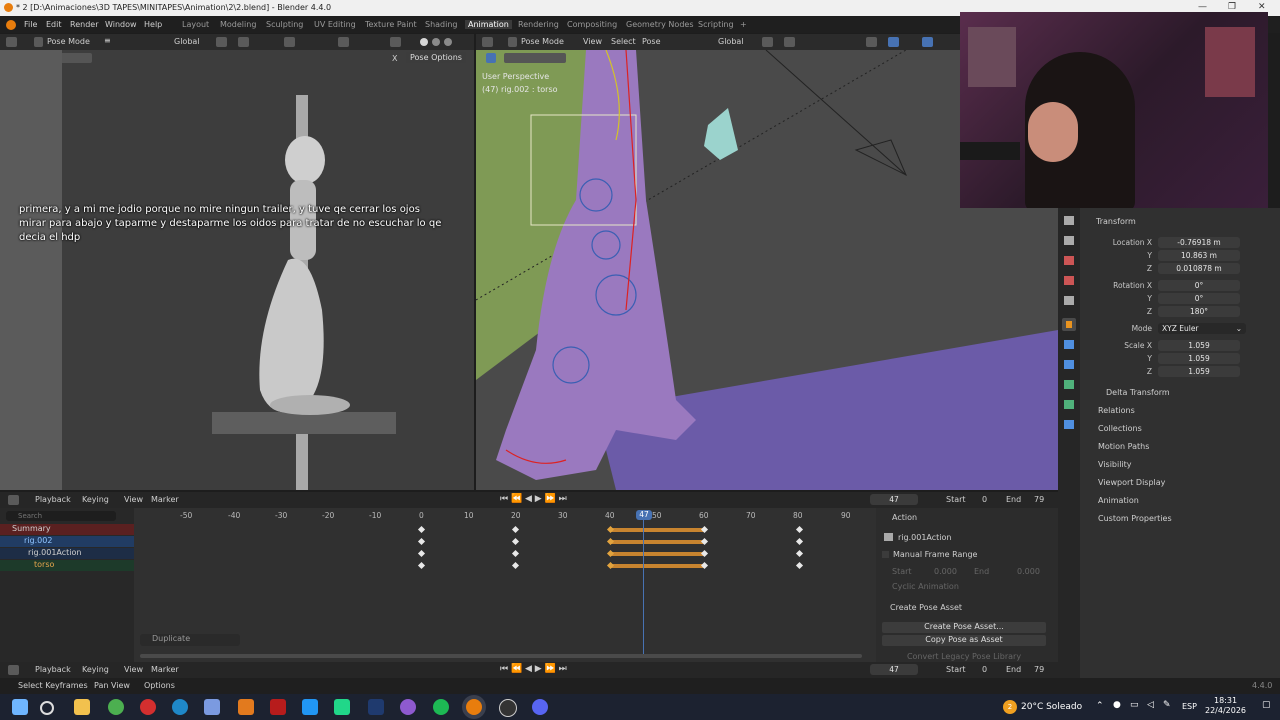  I want to click on workspace-tab-rendering: Rendering, so click(538, 24).